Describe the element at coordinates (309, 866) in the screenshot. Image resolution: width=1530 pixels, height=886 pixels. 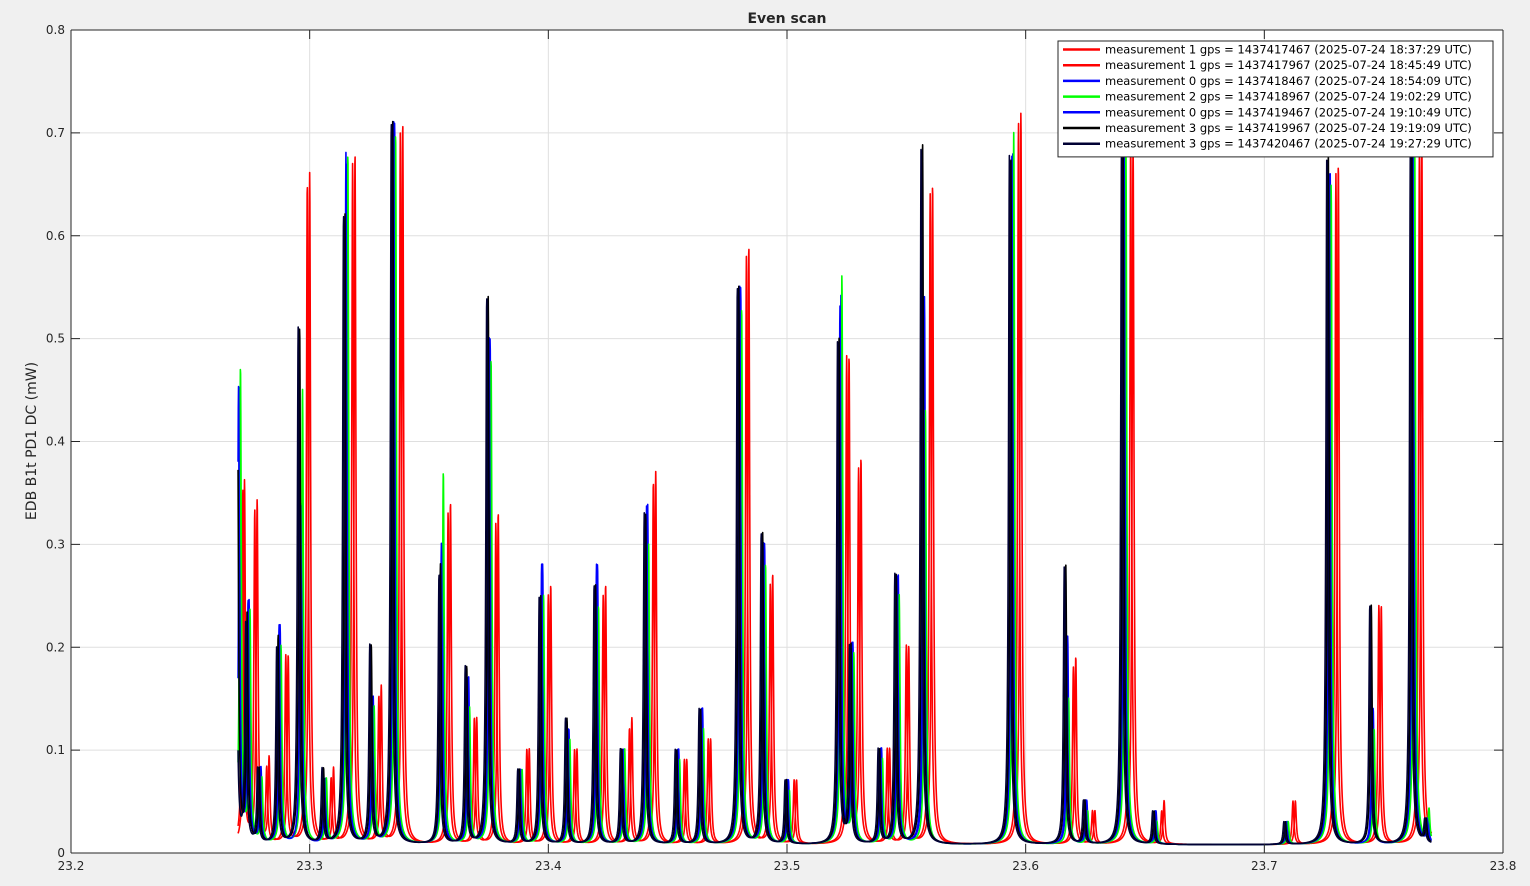
I see `x-tick-label: 23.3` at that location.